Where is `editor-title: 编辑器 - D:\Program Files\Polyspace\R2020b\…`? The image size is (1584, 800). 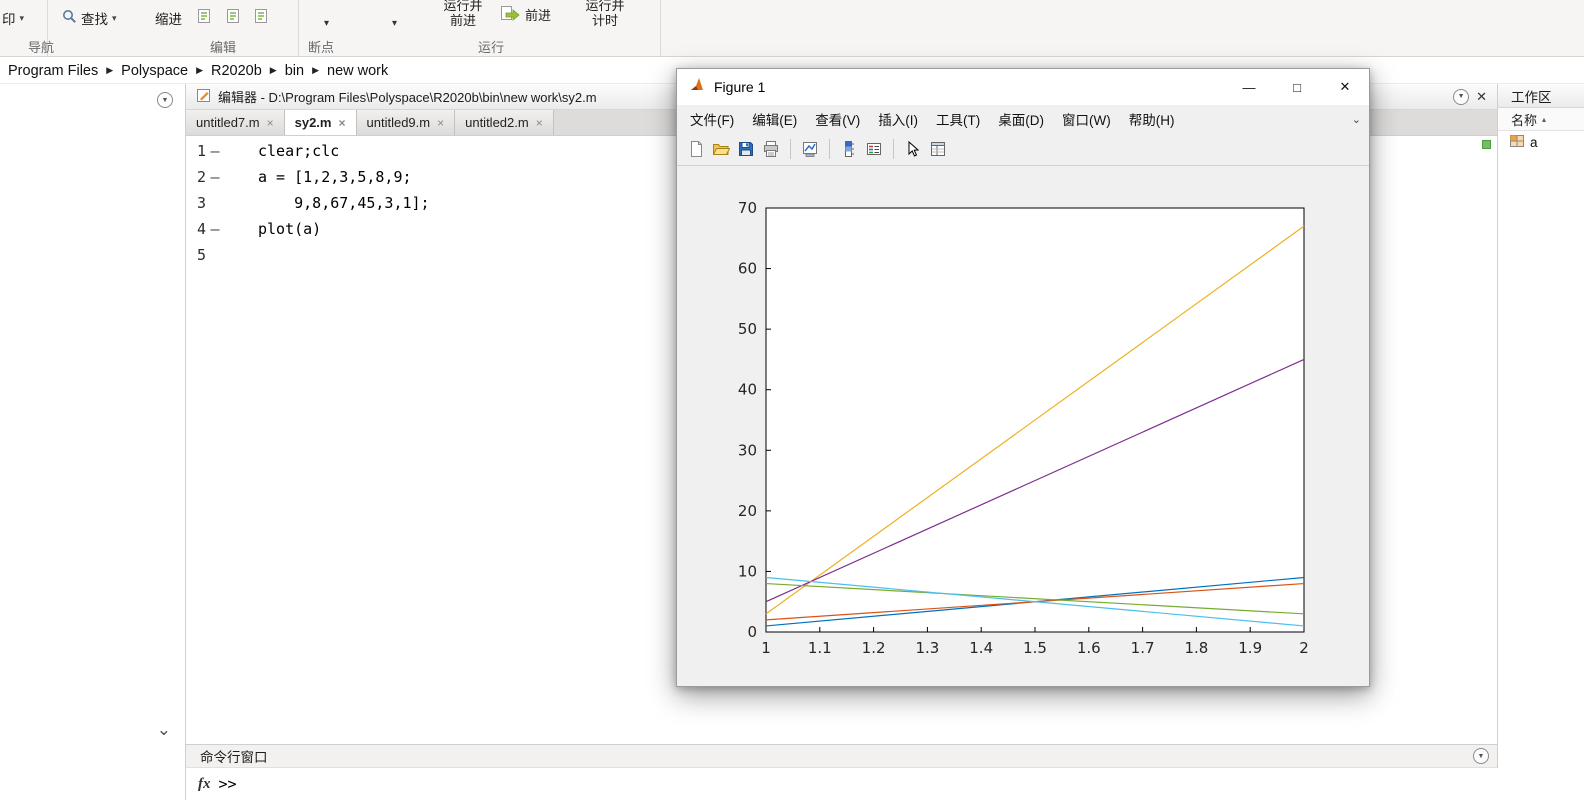 editor-title: 编辑器 - D:\Program Files\Polyspace\R2020b\… is located at coordinates (407, 97).